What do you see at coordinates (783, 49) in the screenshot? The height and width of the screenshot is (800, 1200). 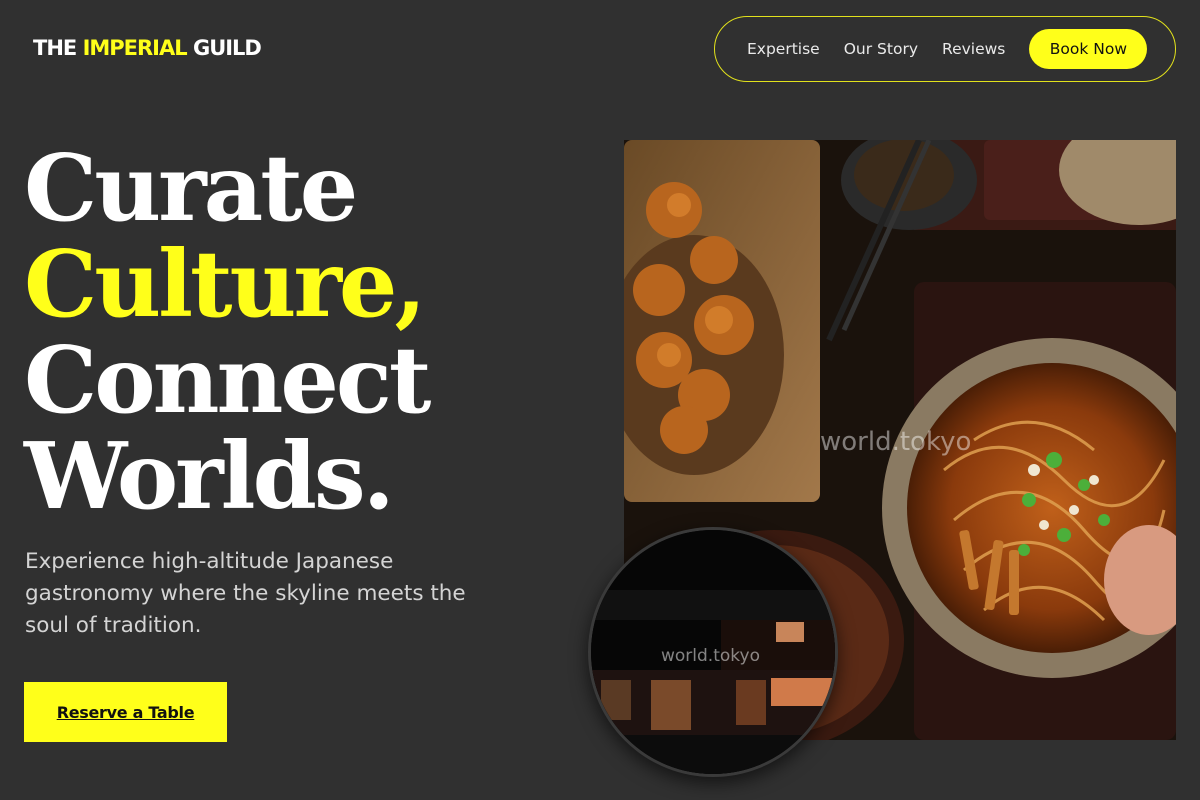 I see `nav-item-expertise: Expertise` at bounding box center [783, 49].